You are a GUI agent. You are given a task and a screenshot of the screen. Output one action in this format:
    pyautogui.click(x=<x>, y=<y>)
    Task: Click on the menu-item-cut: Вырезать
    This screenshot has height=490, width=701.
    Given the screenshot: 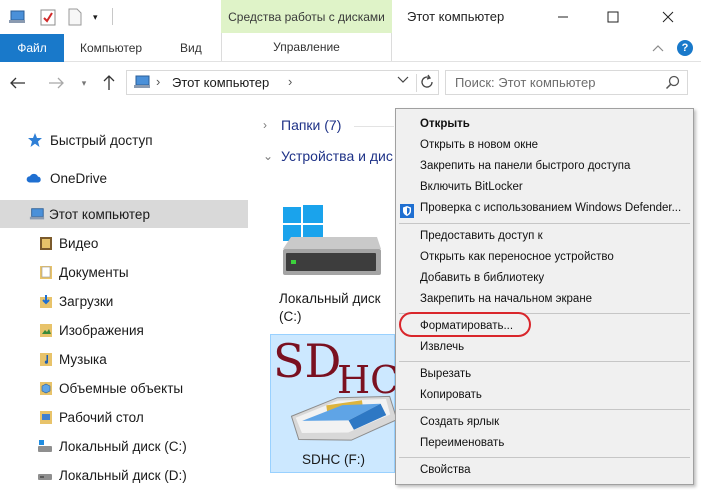 What is the action you would take?
    pyautogui.click(x=445, y=374)
    